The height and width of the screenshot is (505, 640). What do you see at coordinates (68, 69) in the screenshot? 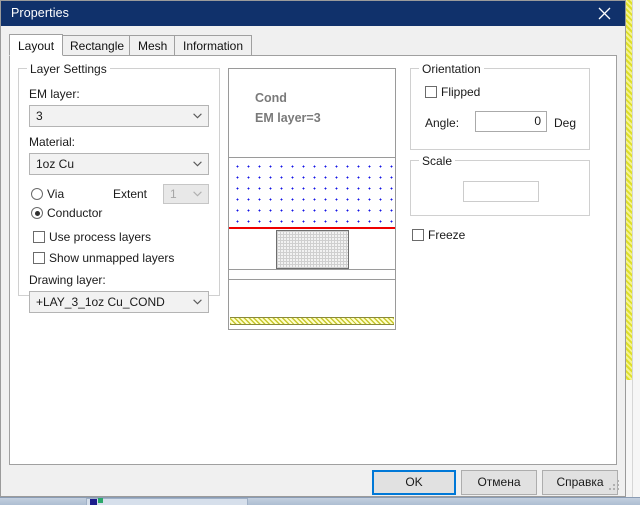
I see `layer-settings-group-title: Layer Settings` at bounding box center [68, 69].